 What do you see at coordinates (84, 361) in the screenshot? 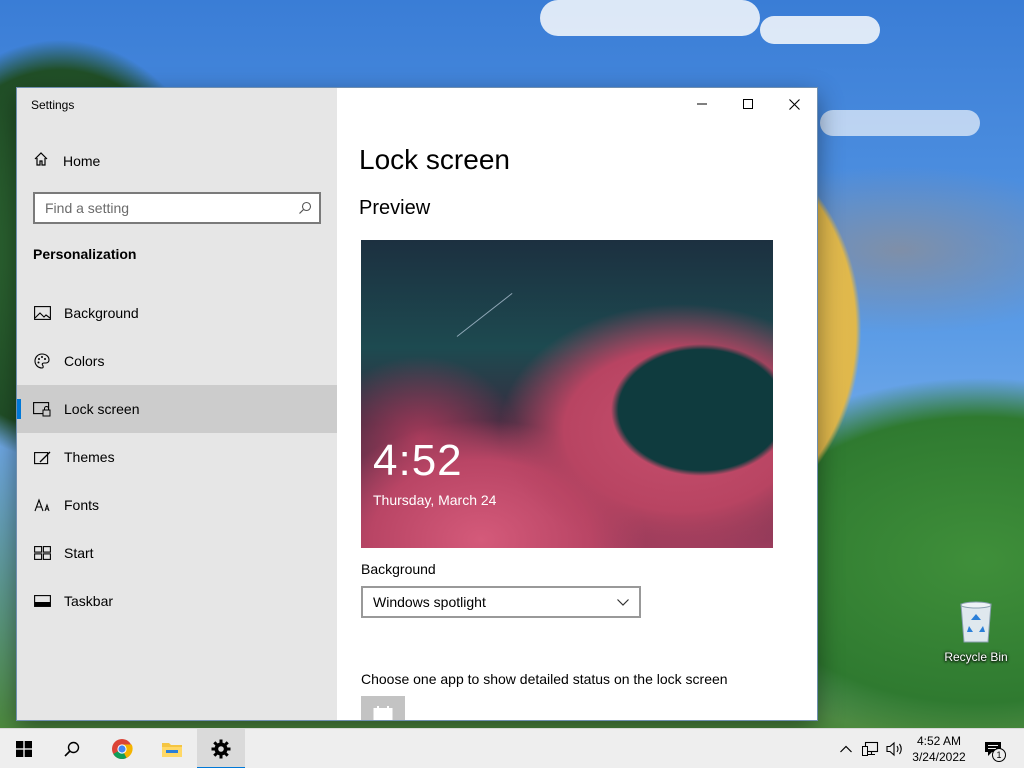
I see `sidebar-item-label: Colors` at bounding box center [84, 361].